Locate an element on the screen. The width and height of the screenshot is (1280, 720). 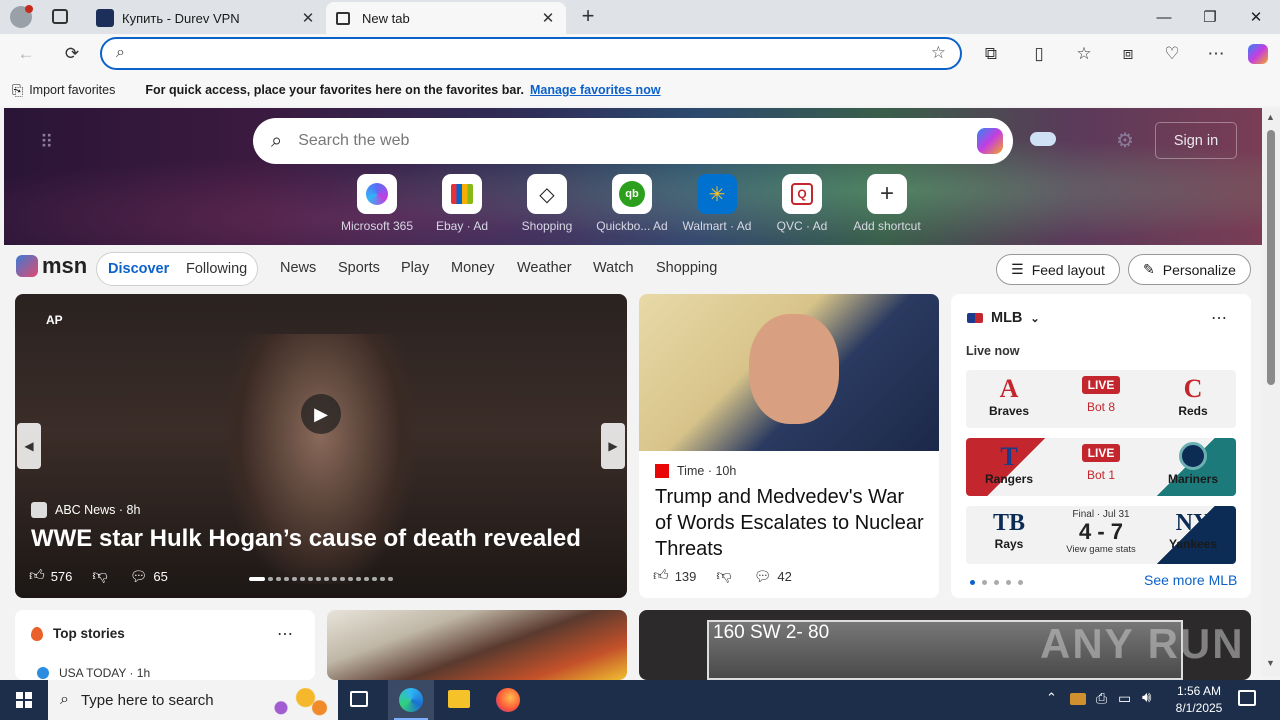
tab-actions-icon is located at coordinates (60, 16).